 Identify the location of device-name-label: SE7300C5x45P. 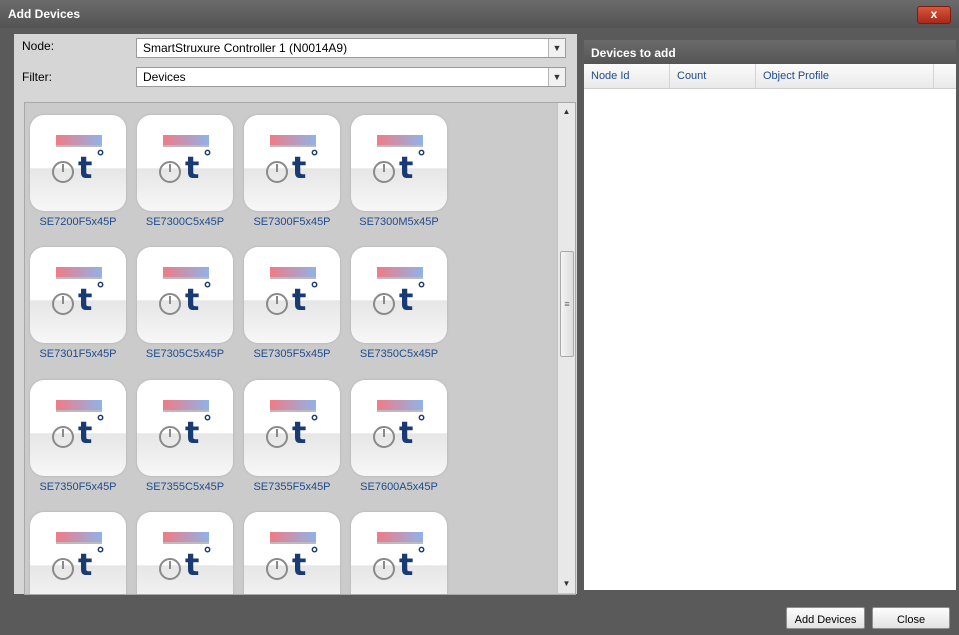
(185, 222).